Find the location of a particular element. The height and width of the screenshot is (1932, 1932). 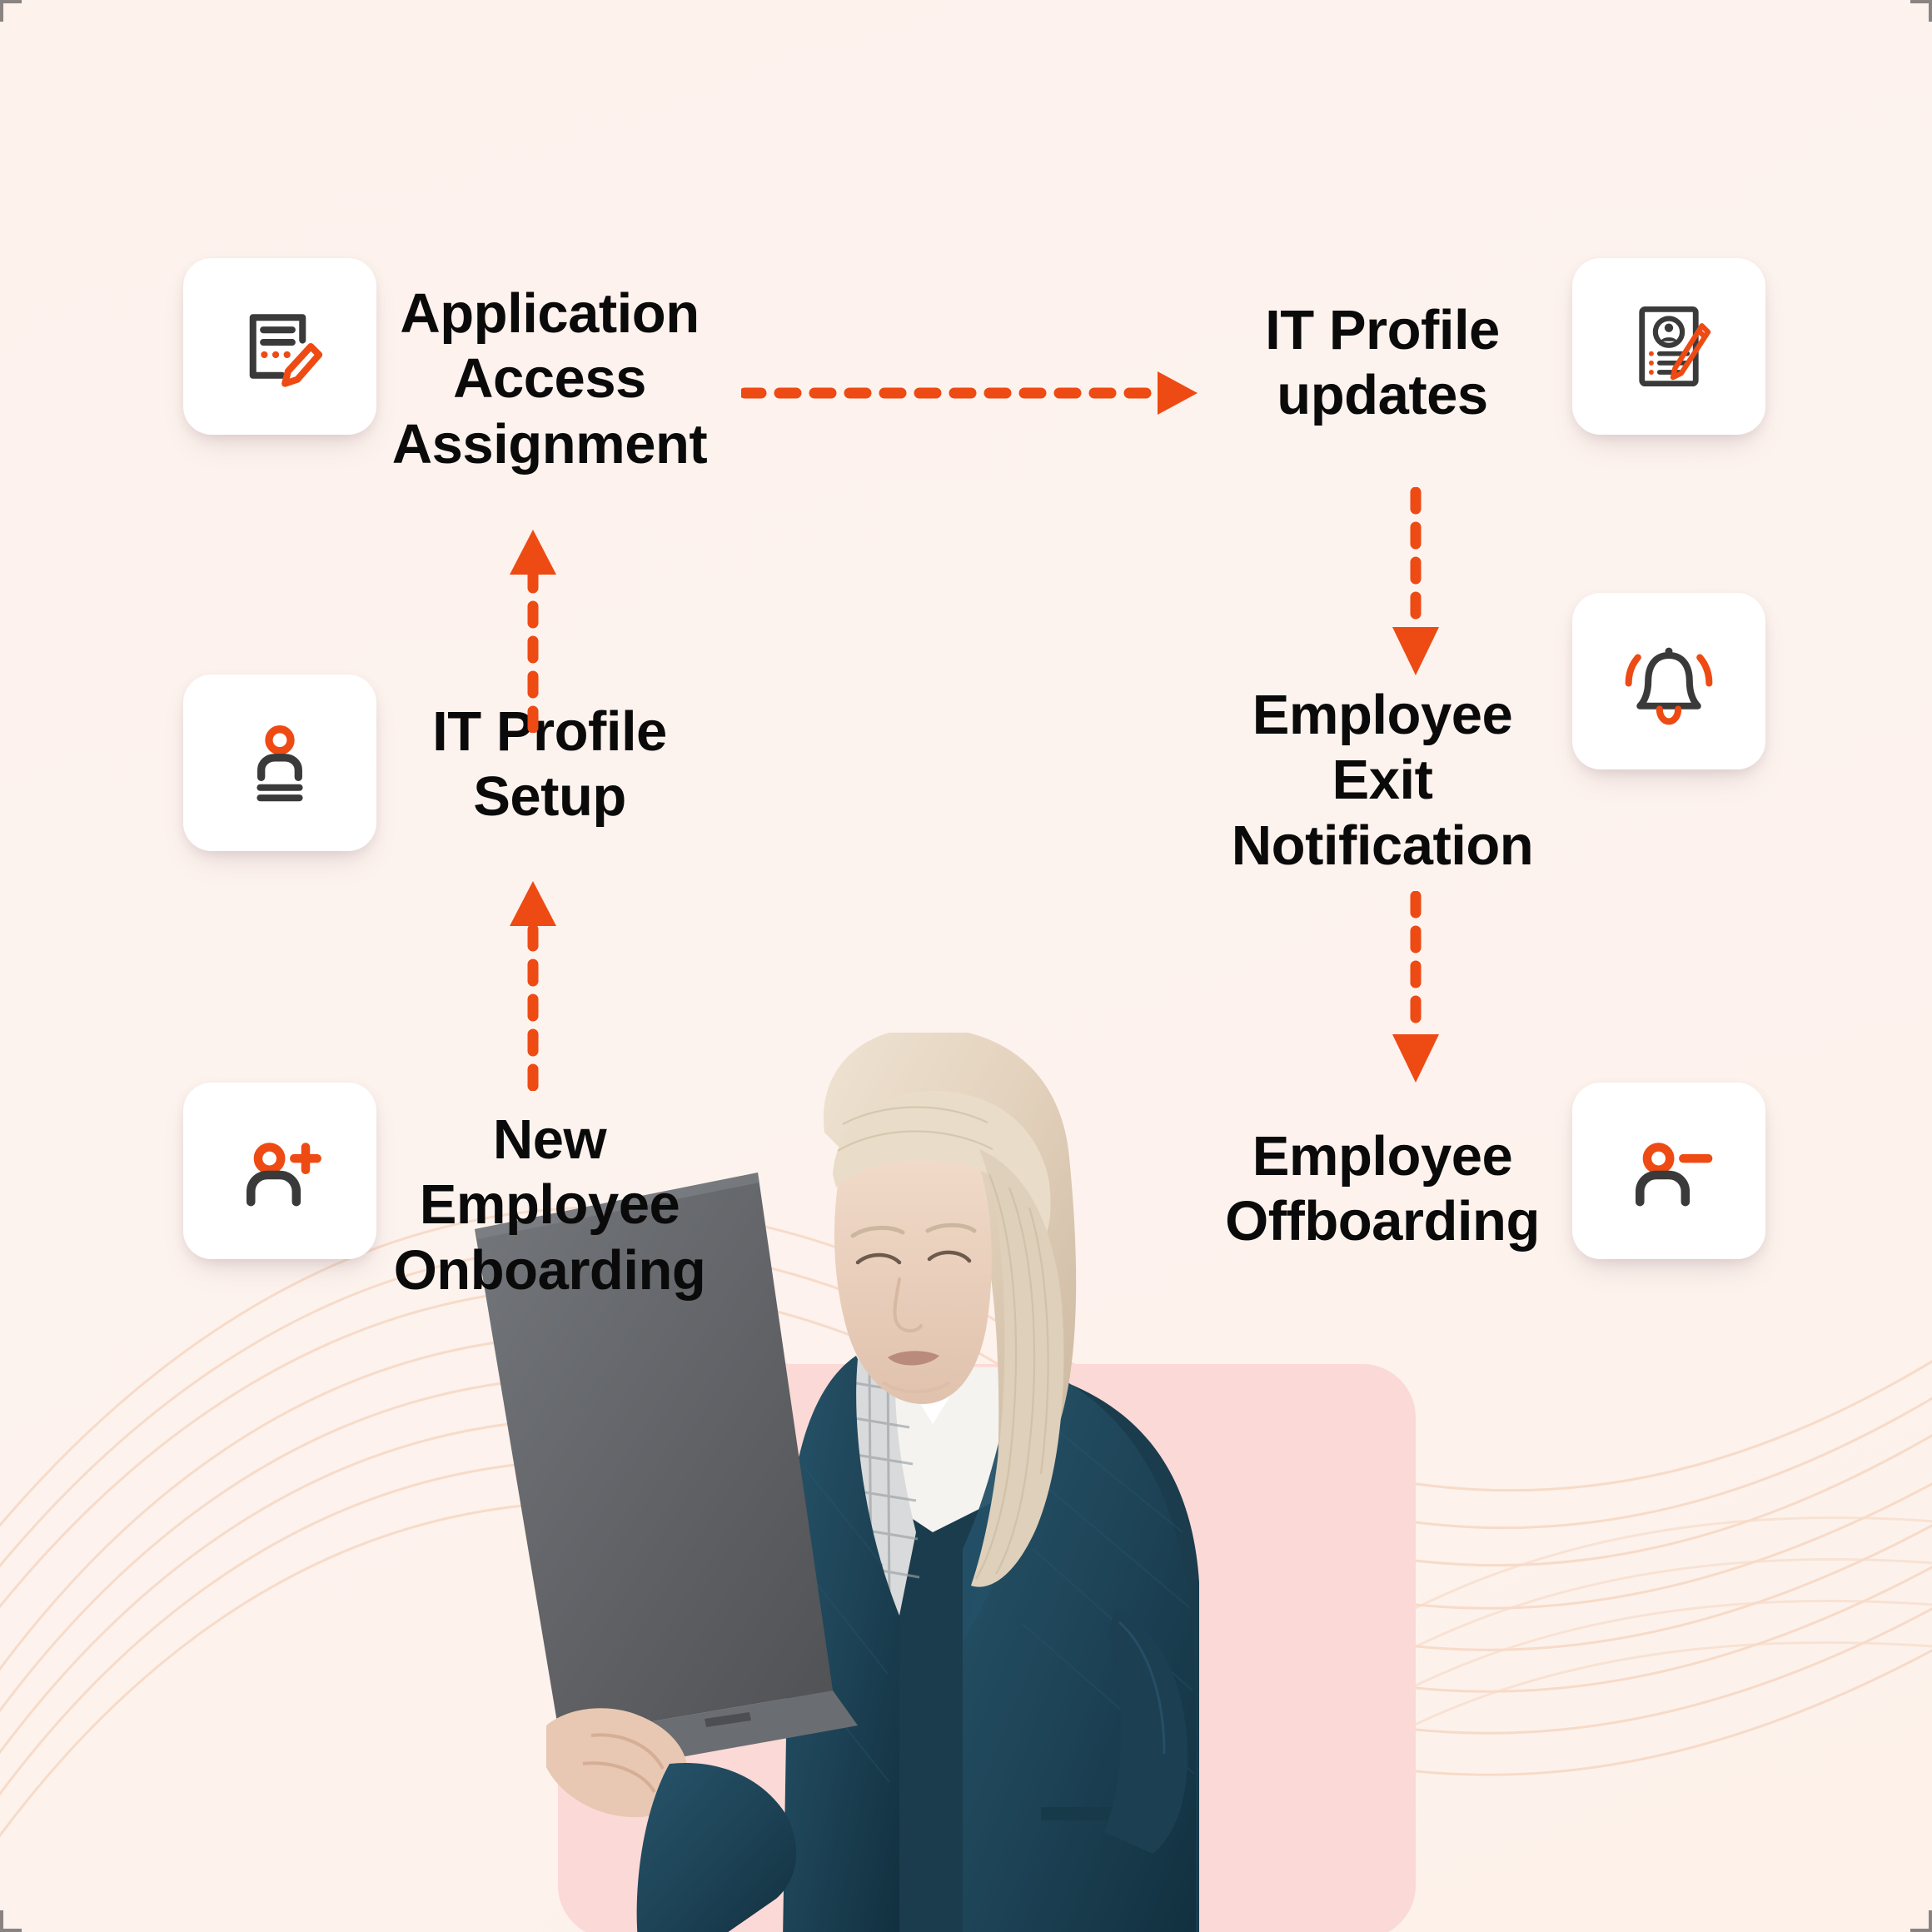

node-label-new-employee-onboarding: New Employee Onboarding is located at coordinates (549, 1205).